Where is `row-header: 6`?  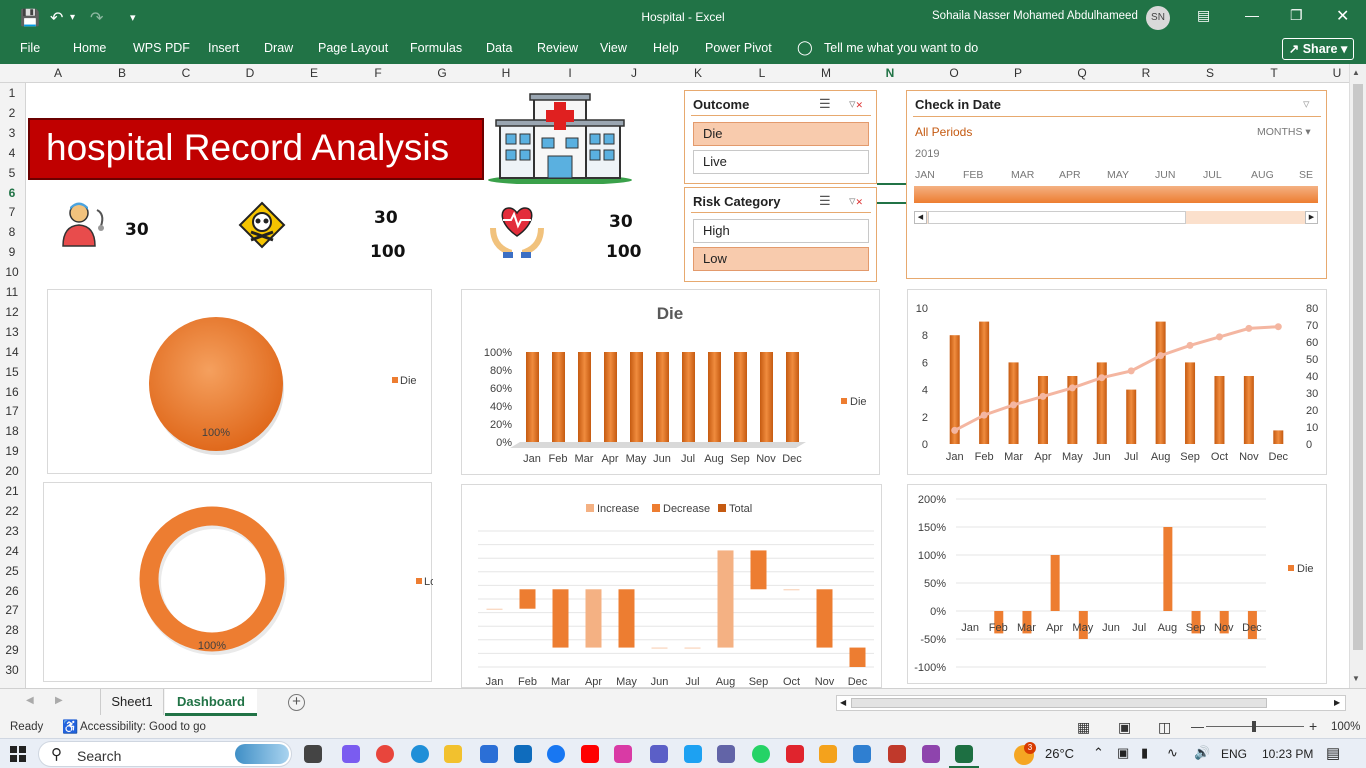
row-header: 6 is located at coordinates (12, 193).